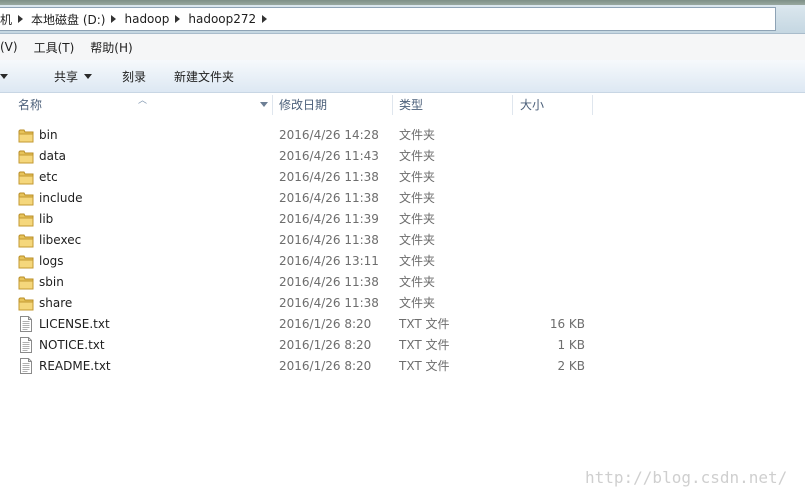 This screenshot has width=805, height=497. I want to click on file-size: 2 KB, so click(571, 366).